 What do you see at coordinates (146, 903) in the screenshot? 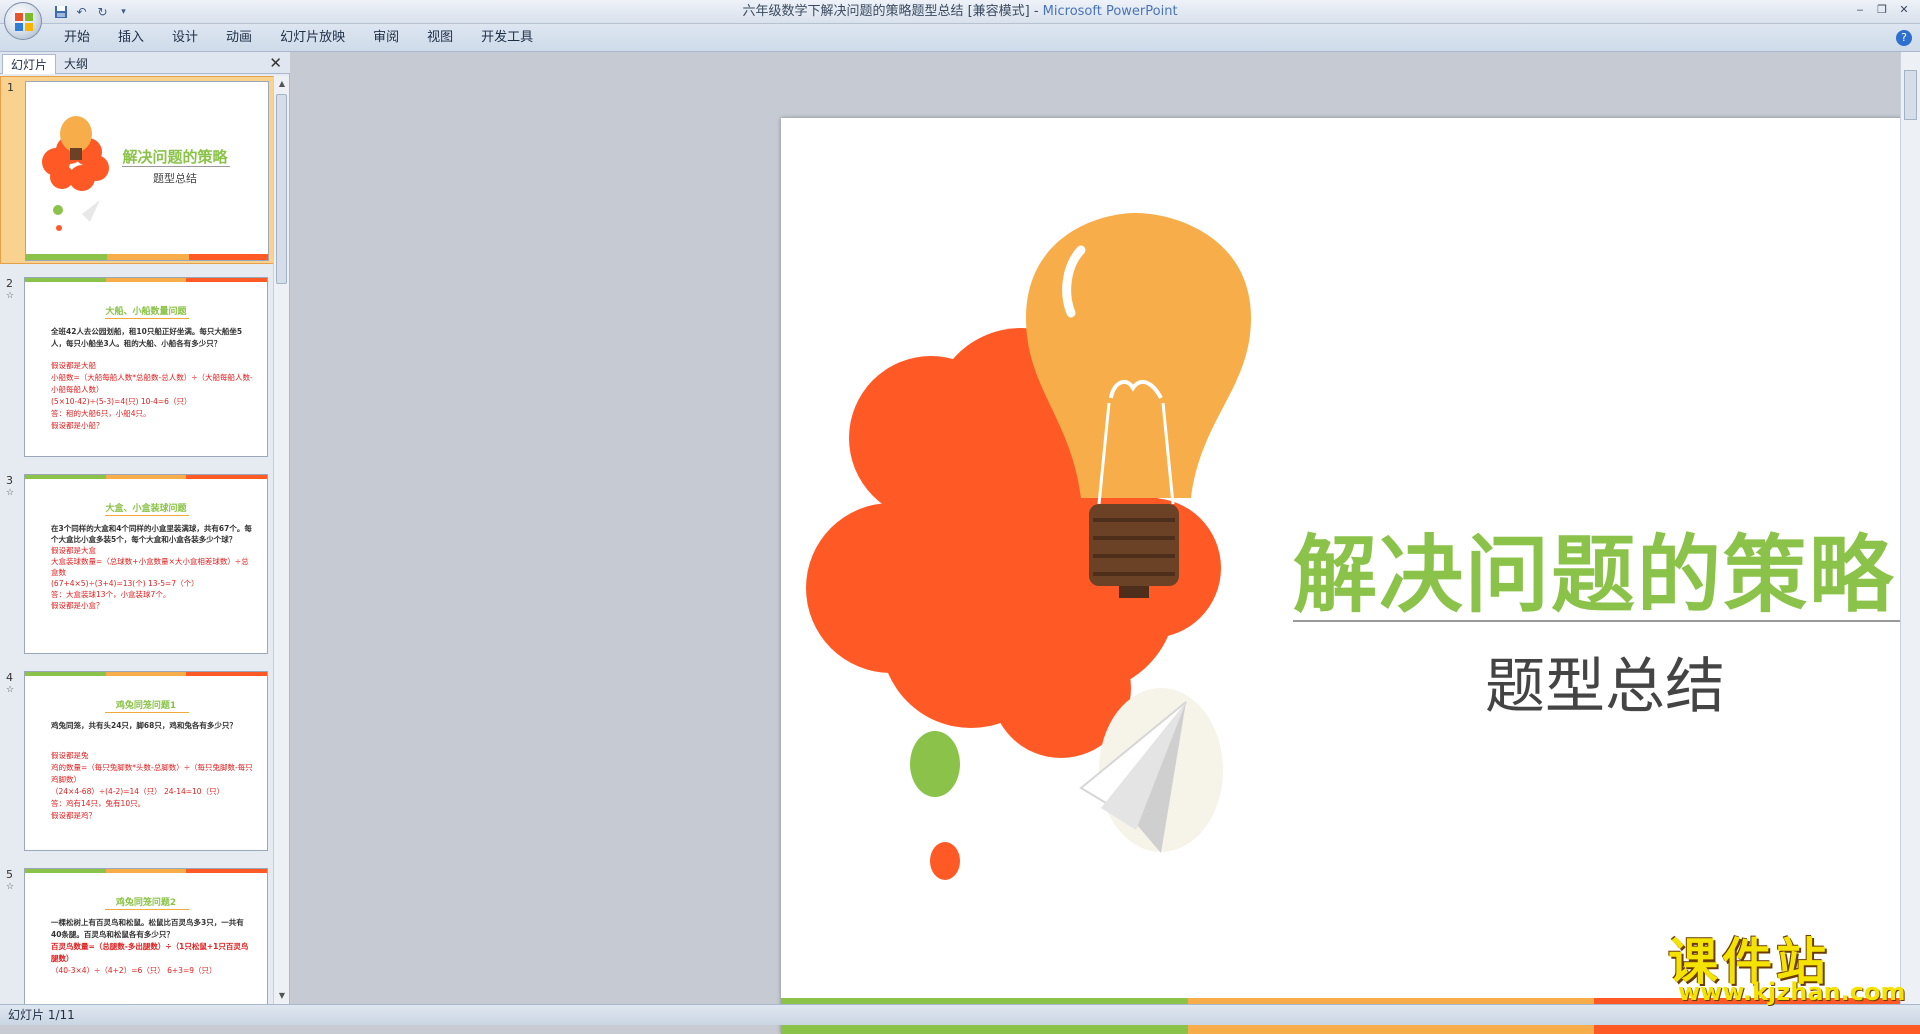
I see `thumb-title: 鸡兔同笼问题2` at bounding box center [146, 903].